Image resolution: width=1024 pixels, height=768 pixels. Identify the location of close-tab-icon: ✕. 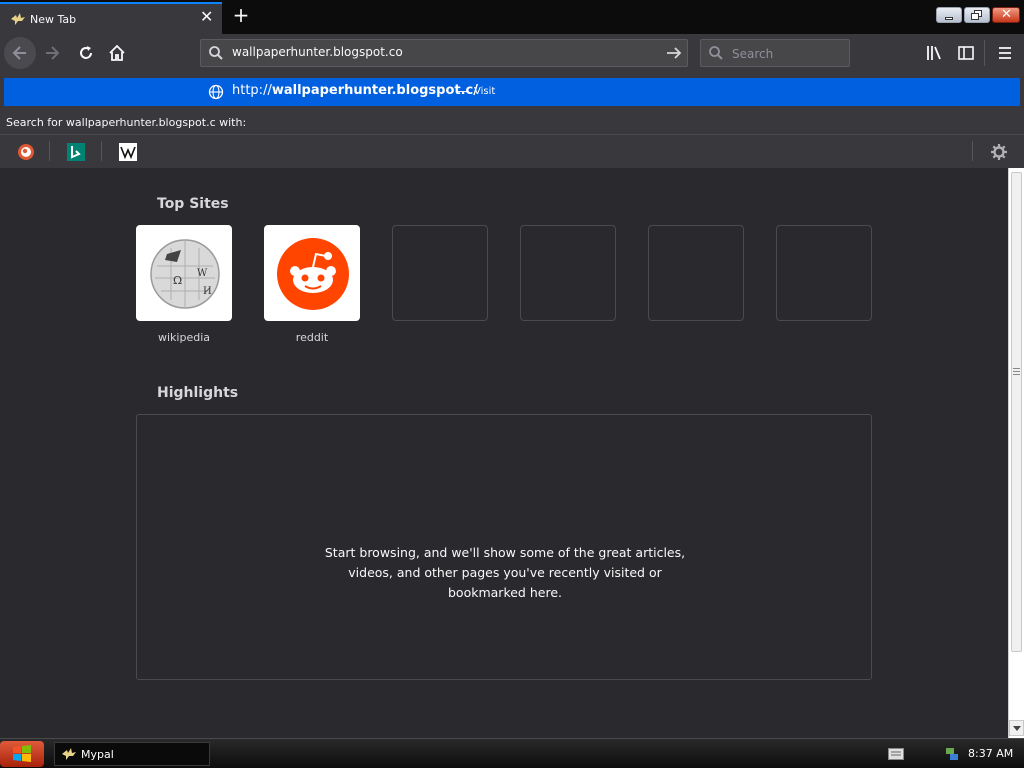
(206, 17).